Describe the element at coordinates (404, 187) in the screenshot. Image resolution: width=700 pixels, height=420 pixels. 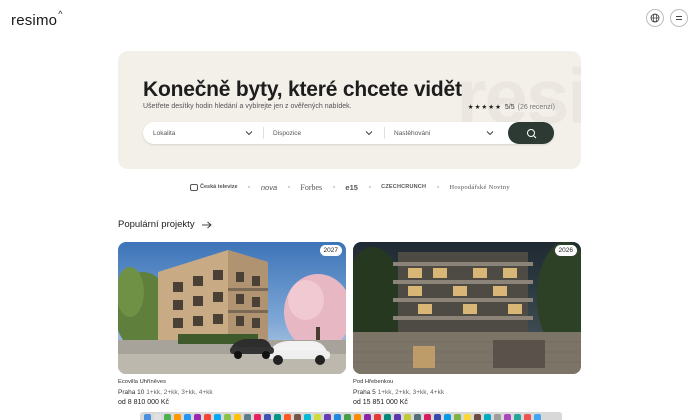
I see `press-logo-czechcrunch: CZECHCRUNCH` at that location.